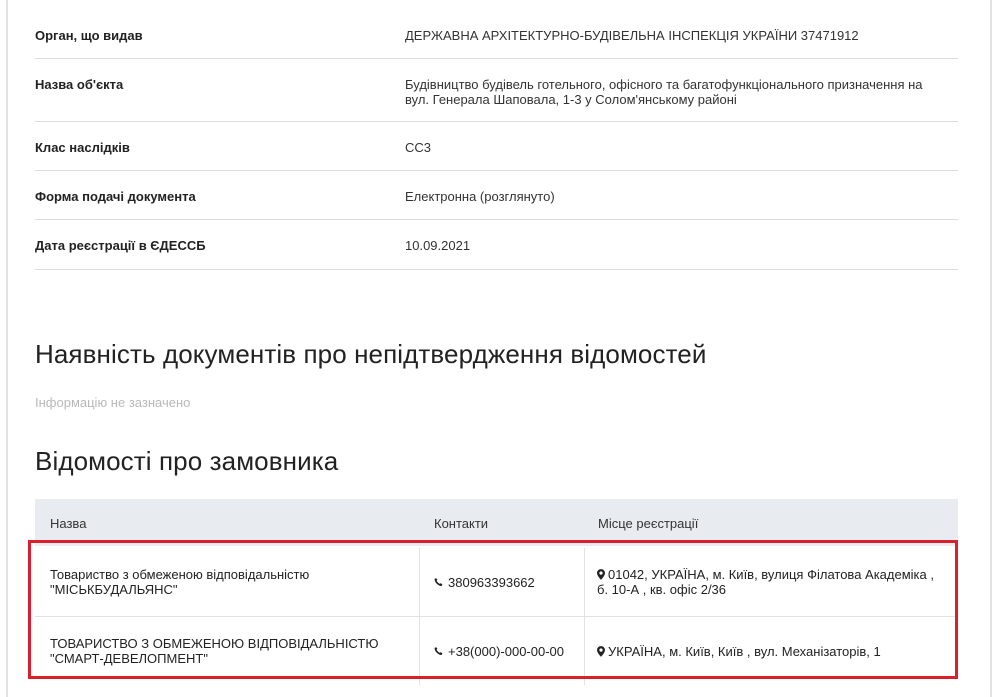 Image resolution: width=1000 pixels, height=697 pixels. What do you see at coordinates (68, 523) in the screenshot?
I see `column-header-name: Назва` at bounding box center [68, 523].